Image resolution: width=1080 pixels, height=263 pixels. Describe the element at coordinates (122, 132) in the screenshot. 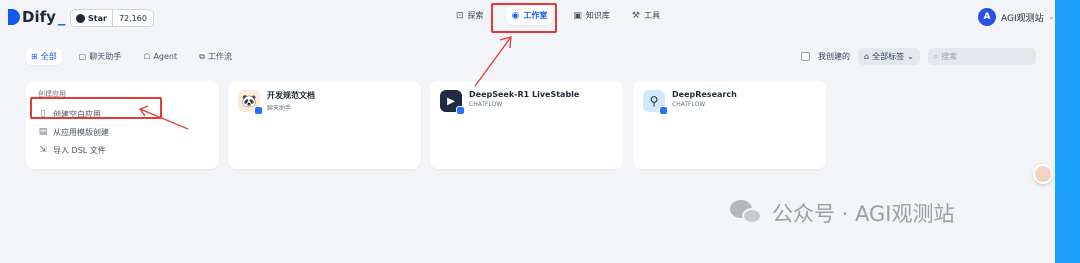

I see `create-from-template-button: ▤ 从应用模版创建` at that location.